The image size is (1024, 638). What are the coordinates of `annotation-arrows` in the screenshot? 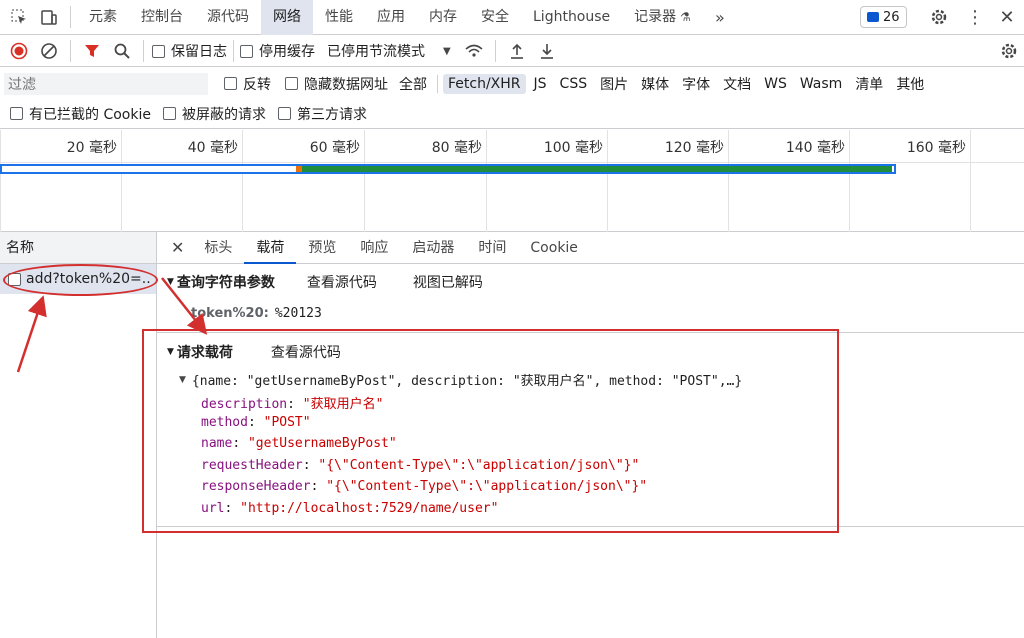 It's located at (112, 325).